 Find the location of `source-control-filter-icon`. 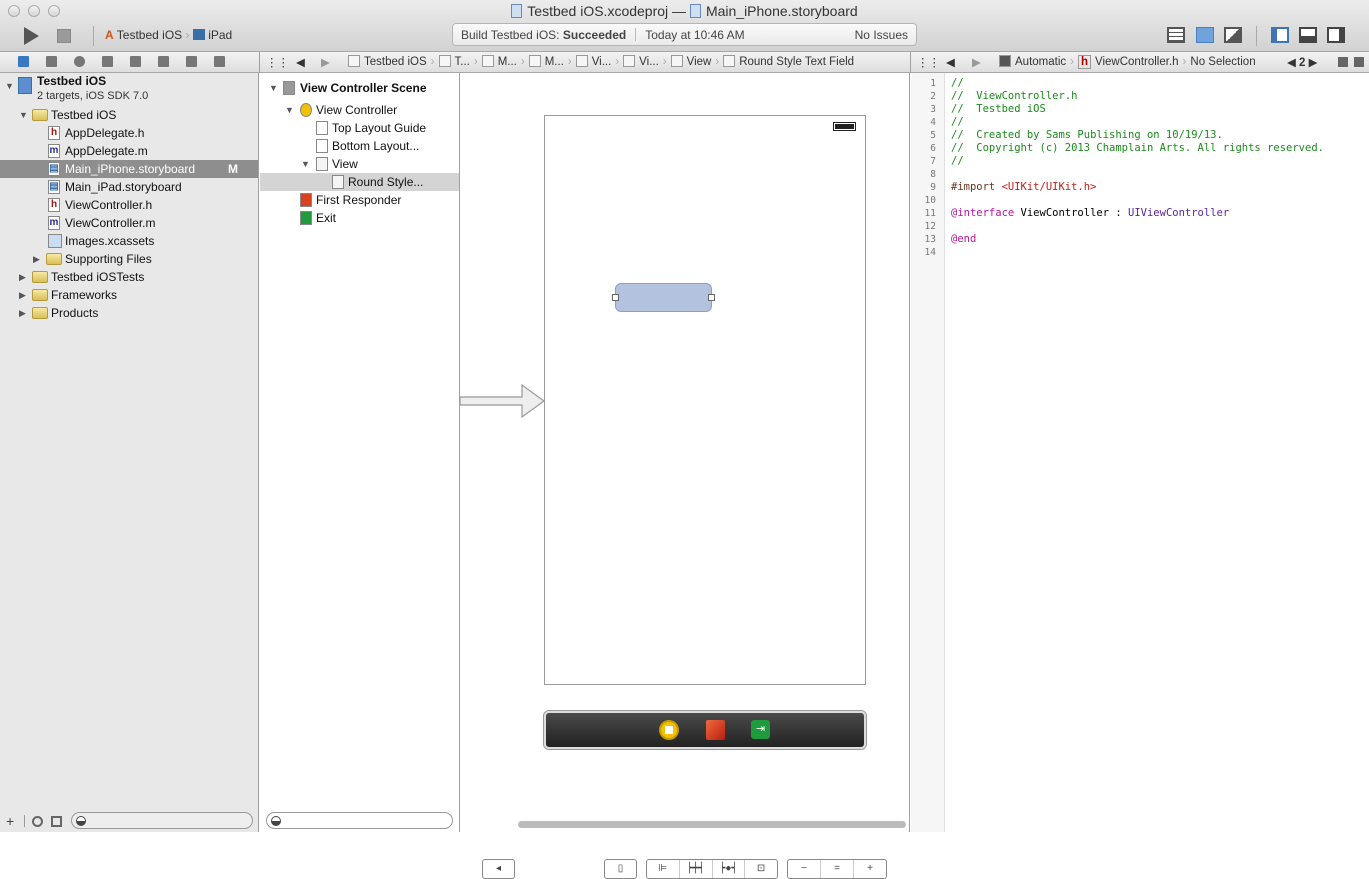

source-control-filter-icon is located at coordinates (56, 821).